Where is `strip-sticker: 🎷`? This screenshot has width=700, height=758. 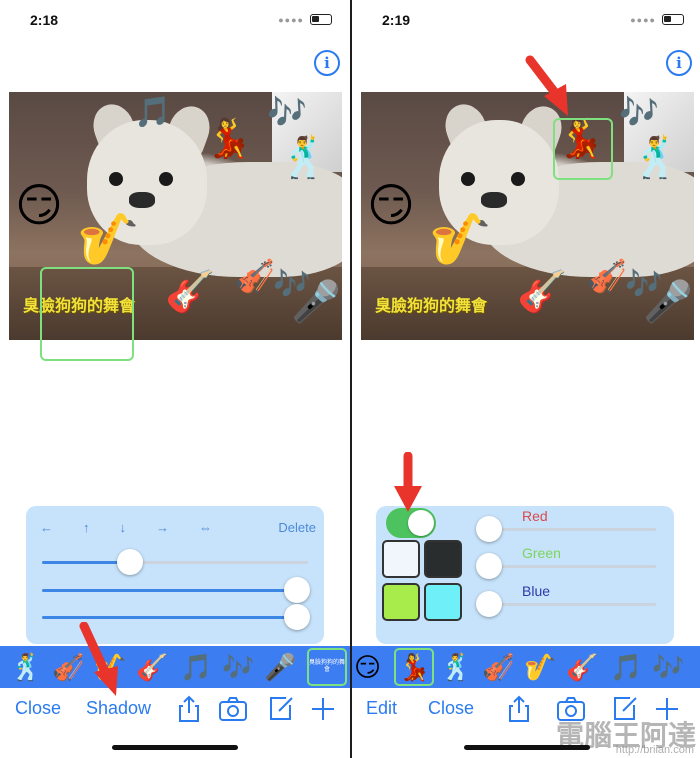 strip-sticker: 🎷 is located at coordinates (540, 667).